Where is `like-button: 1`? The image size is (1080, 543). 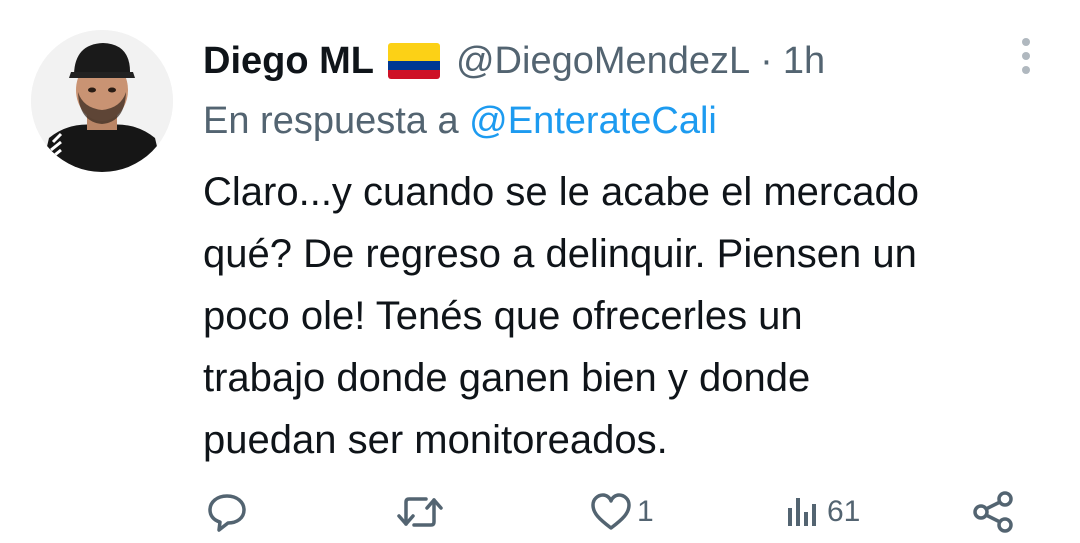 like-button: 1 is located at coordinates (621, 512).